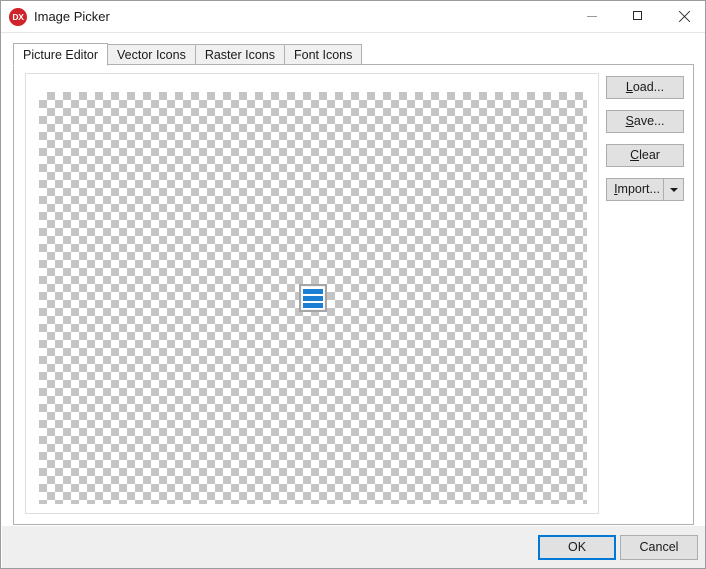  I want to click on close-icon, so click(684, 16).